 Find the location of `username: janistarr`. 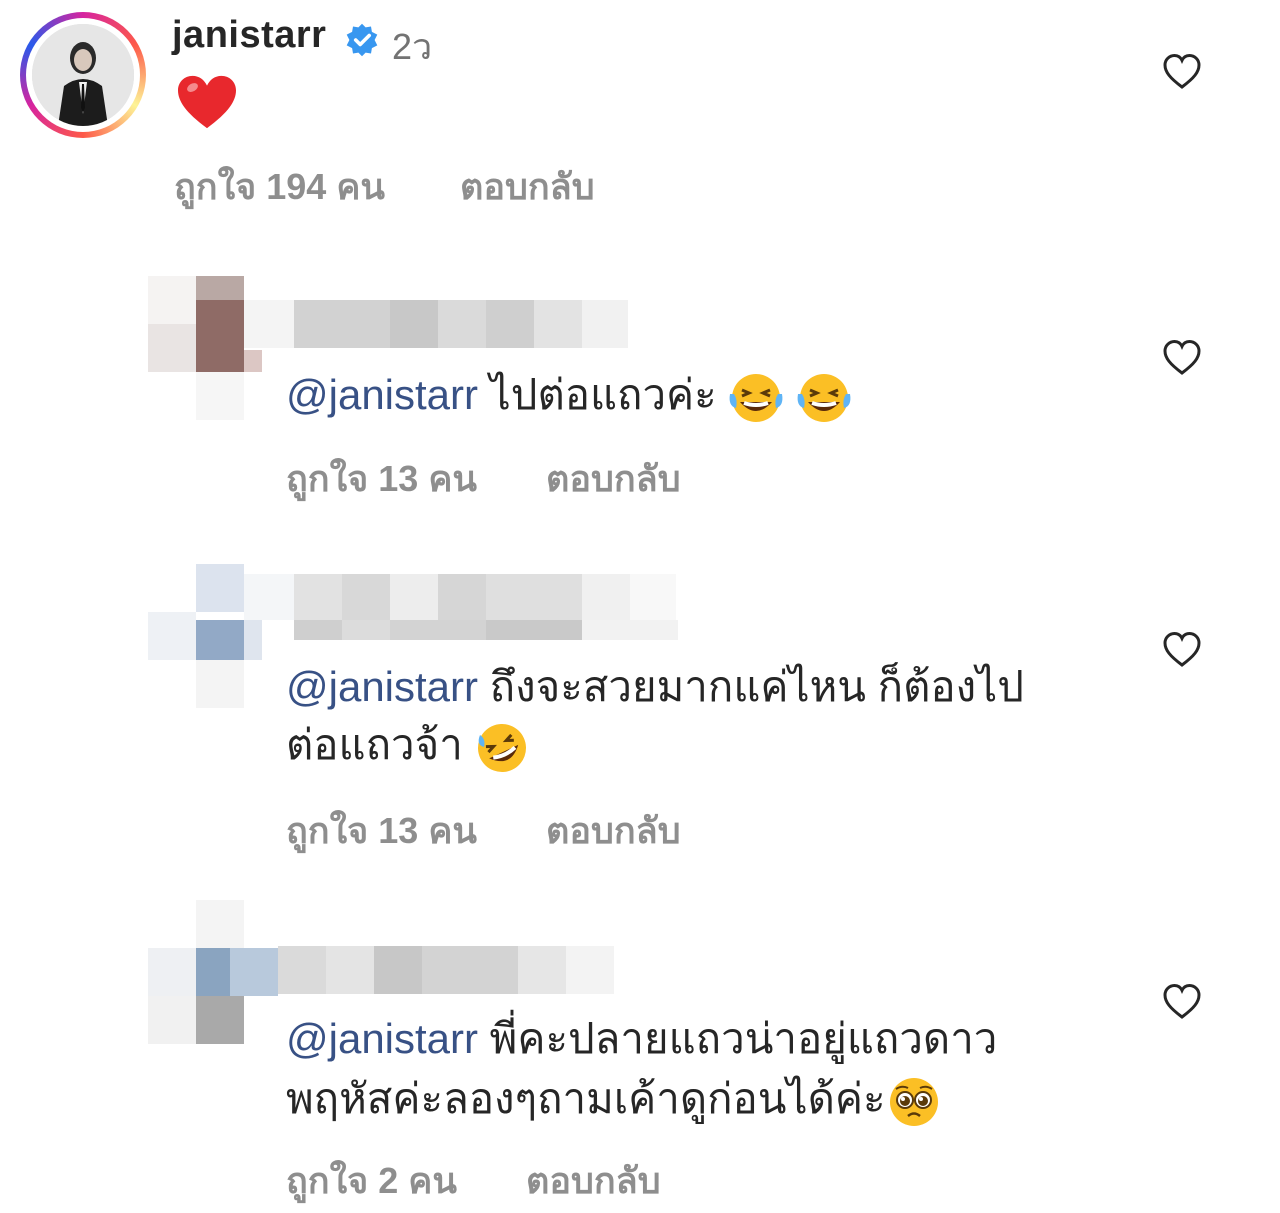

username: janistarr is located at coordinates (249, 35).